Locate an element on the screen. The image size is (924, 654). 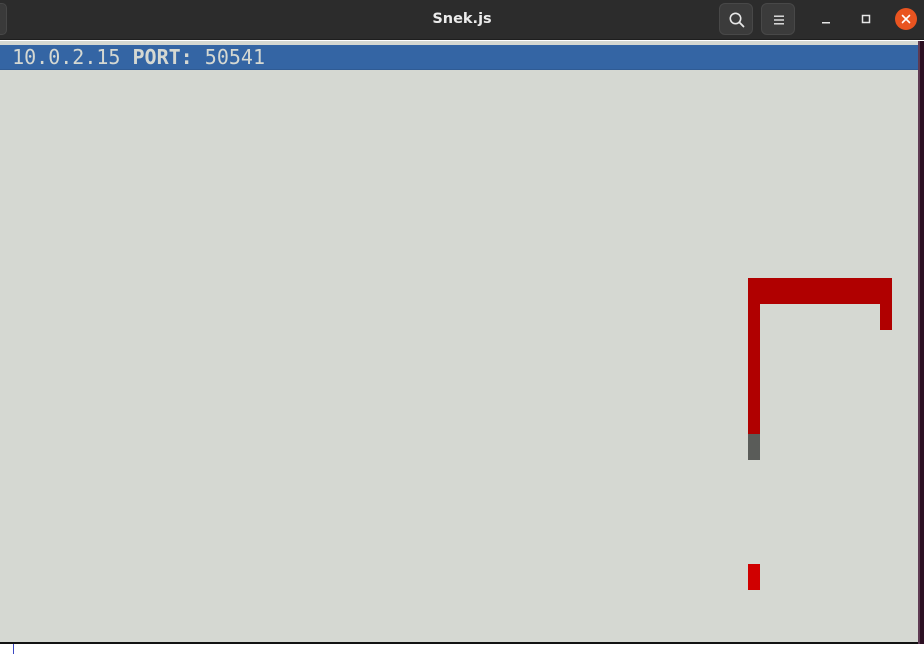
search-button is located at coordinates (736, 19).